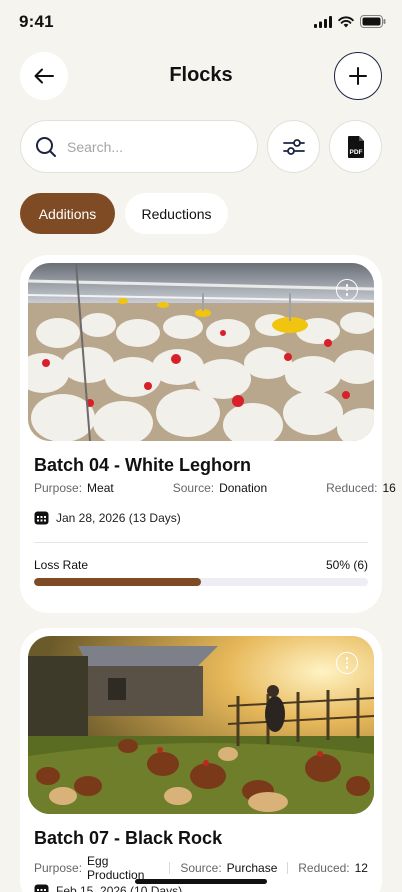 This screenshot has height=892, width=402. I want to click on search-box, so click(139, 146).